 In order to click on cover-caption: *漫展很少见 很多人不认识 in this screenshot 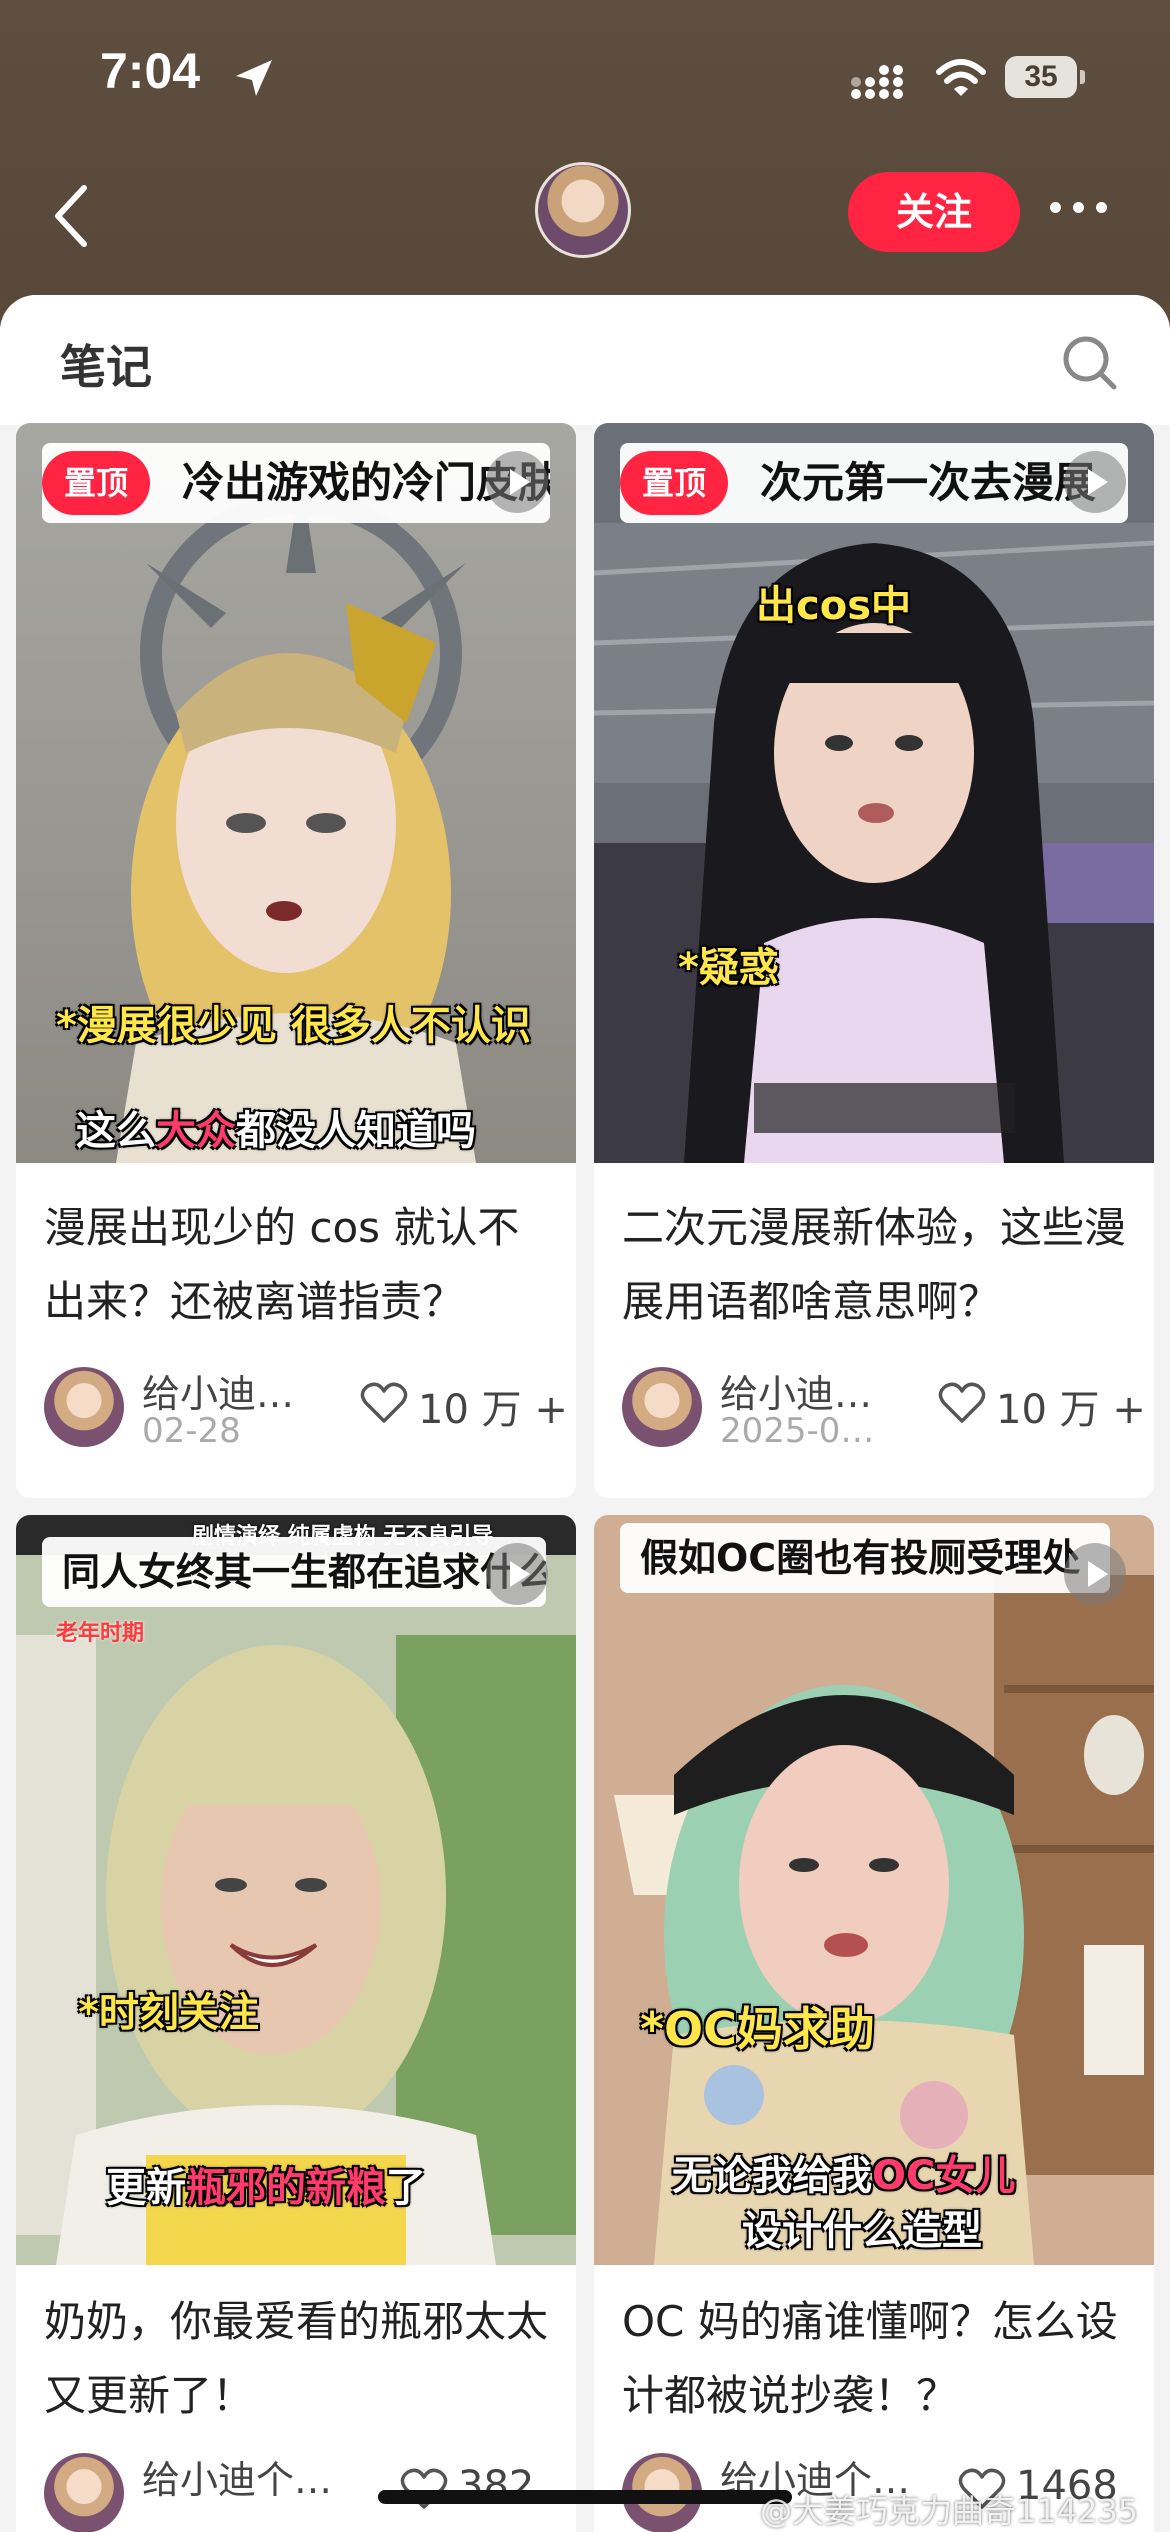, I will do `click(293, 1026)`.